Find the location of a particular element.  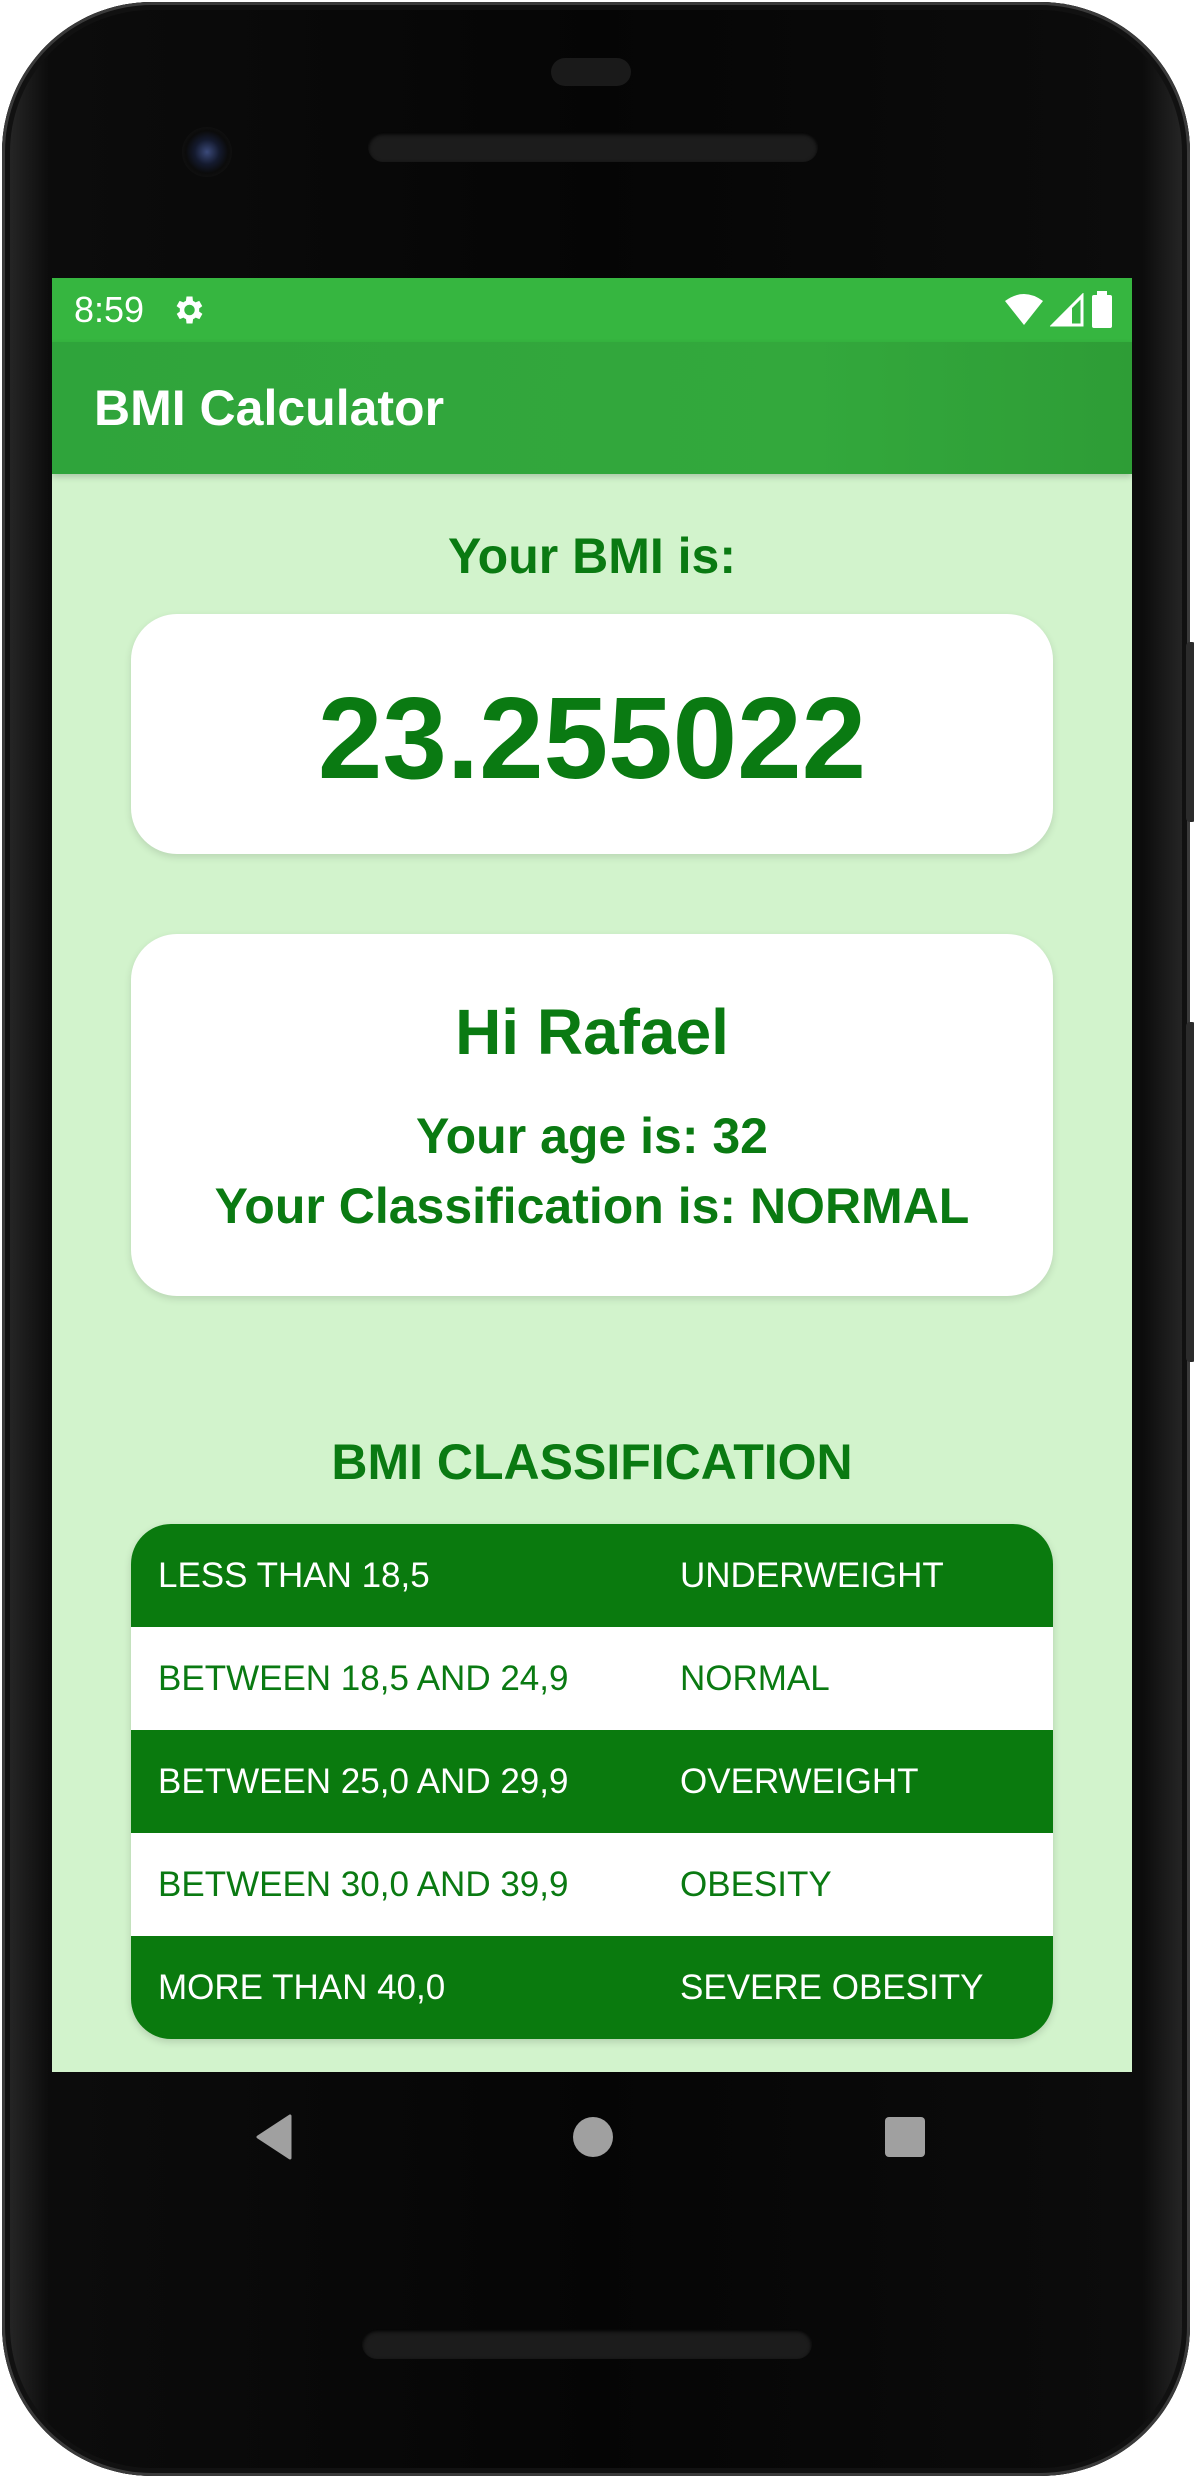

settings-icon is located at coordinates (189, 310).